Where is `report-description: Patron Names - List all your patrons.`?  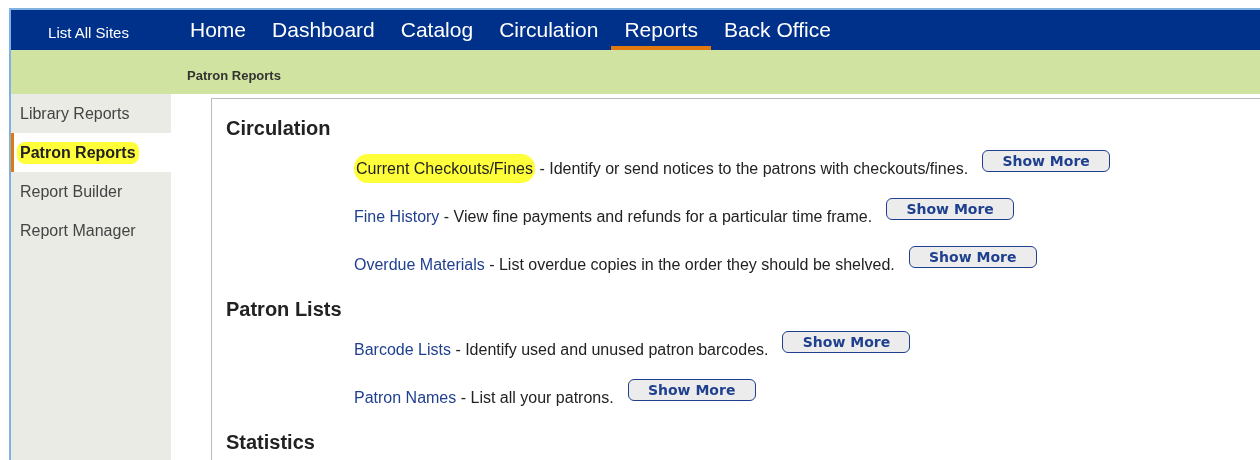
report-description: Patron Names - List all your patrons. is located at coordinates (484, 397).